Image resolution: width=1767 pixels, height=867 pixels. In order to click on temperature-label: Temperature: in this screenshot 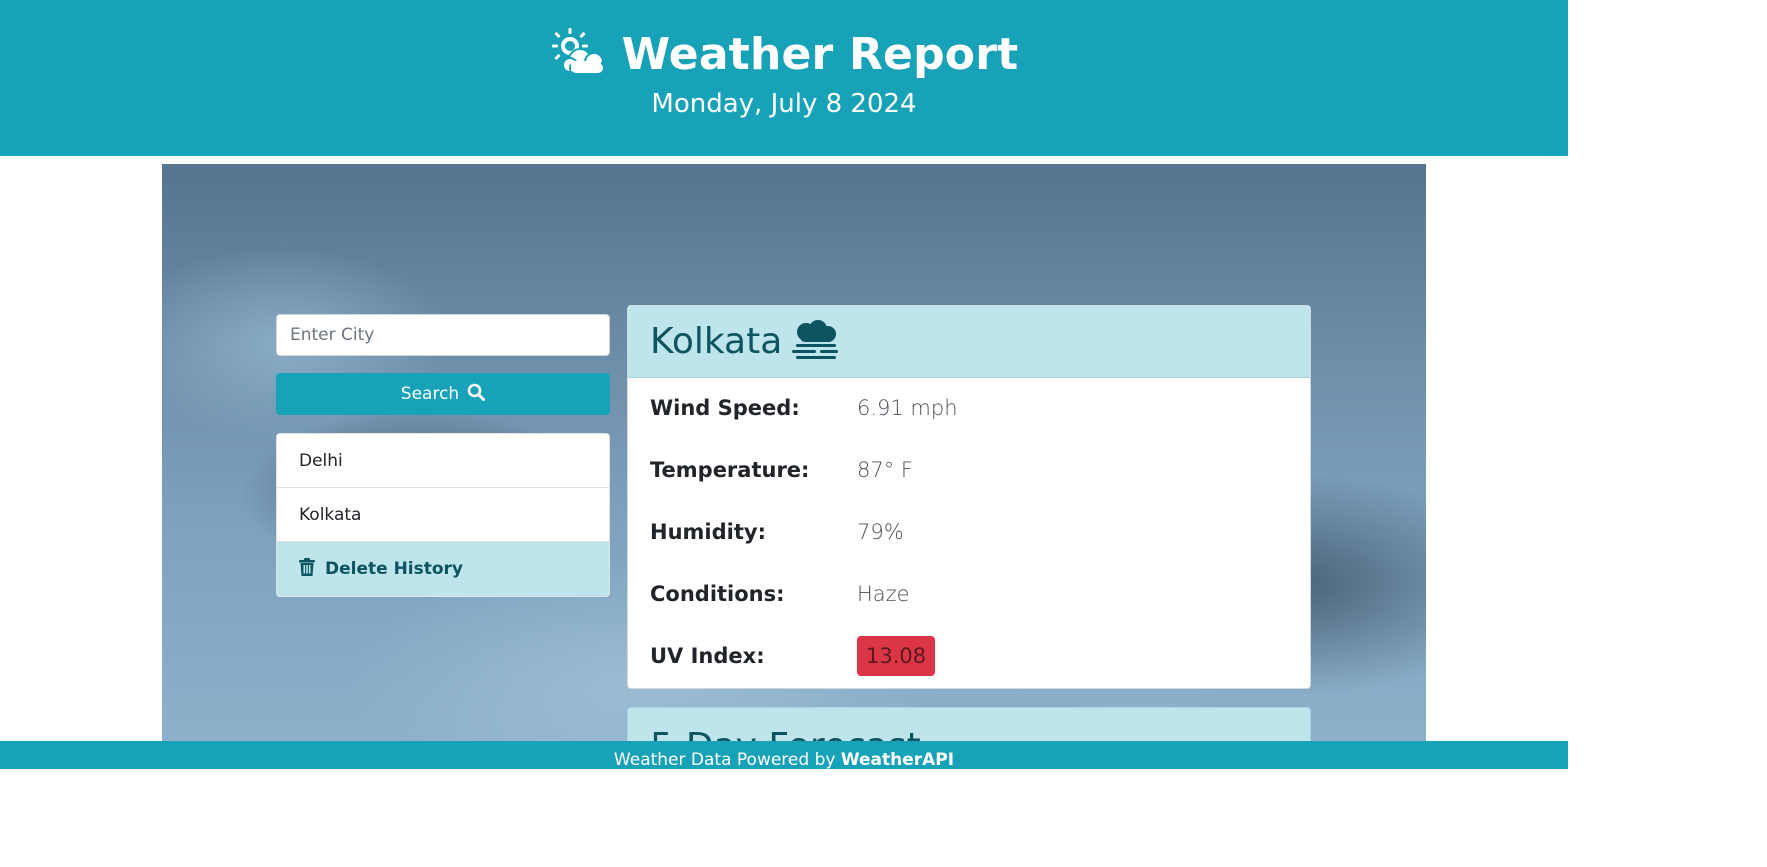, I will do `click(730, 470)`.